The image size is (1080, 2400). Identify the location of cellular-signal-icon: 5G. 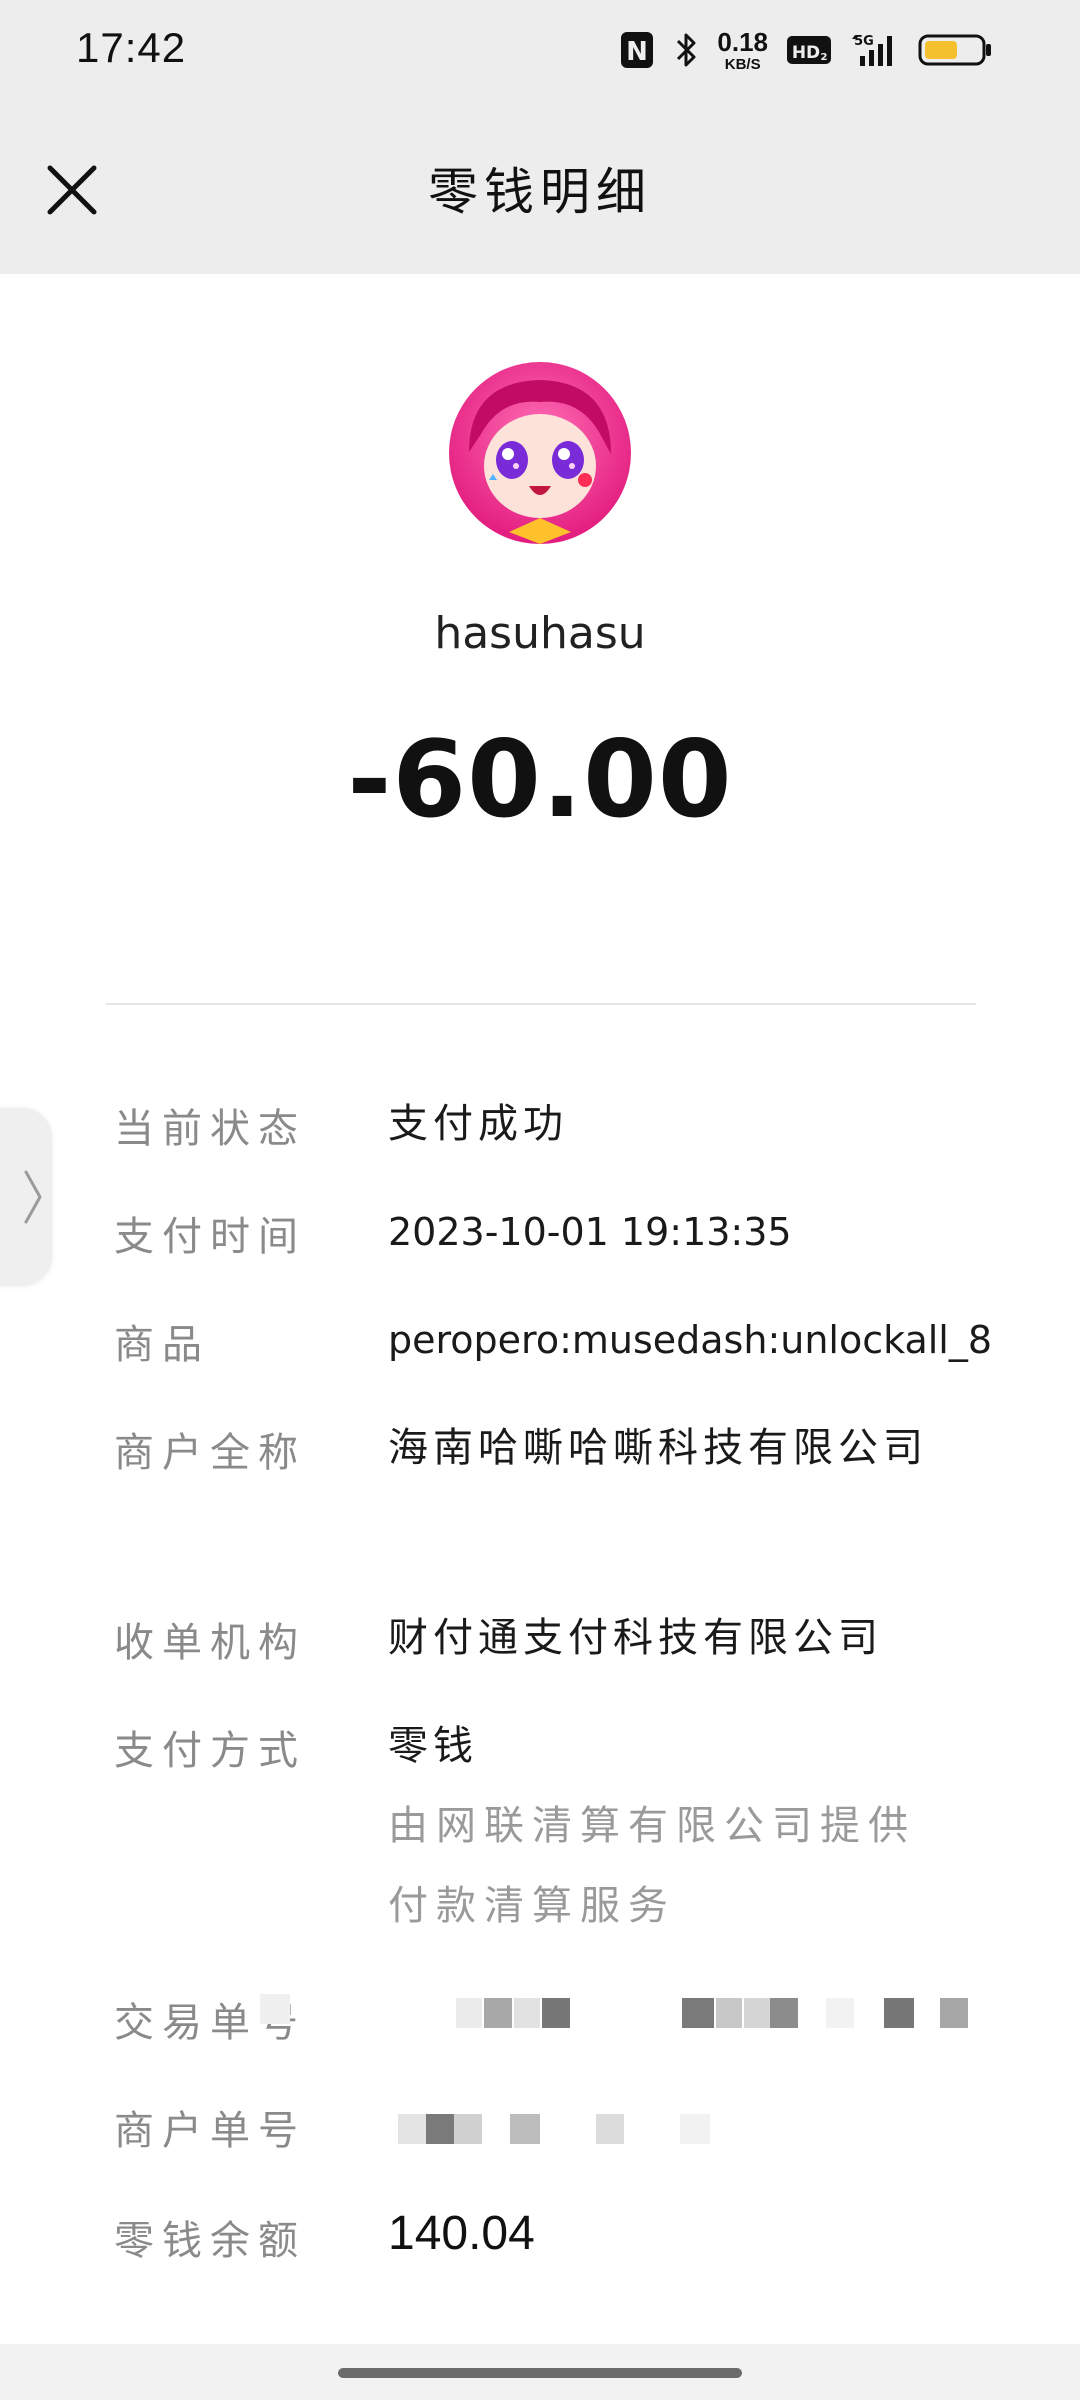
(875, 50).